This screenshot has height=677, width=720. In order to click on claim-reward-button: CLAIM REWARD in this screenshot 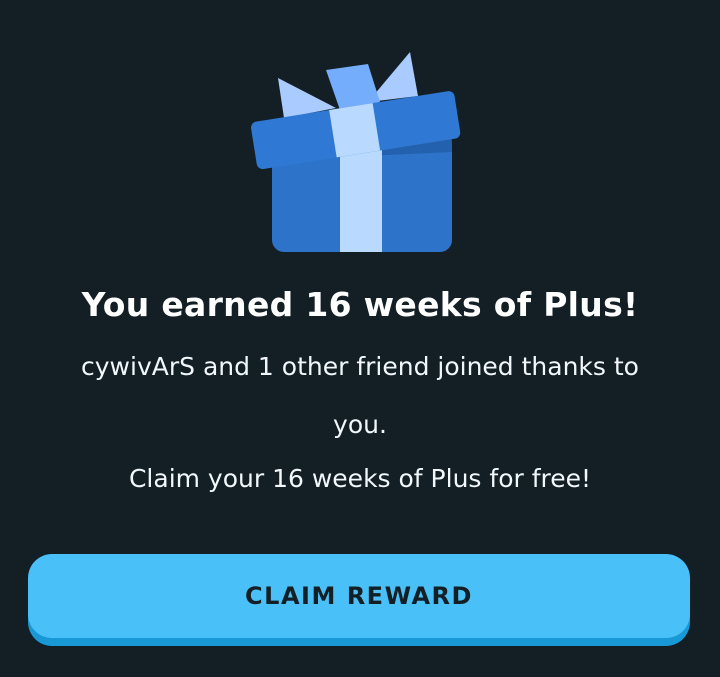, I will do `click(359, 596)`.